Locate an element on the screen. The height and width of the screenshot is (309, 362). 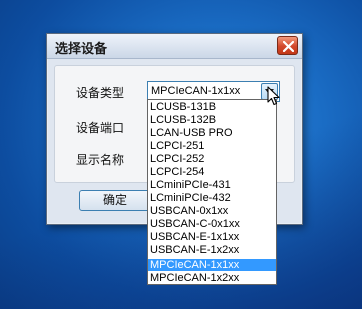
dialog-titlebar: 选择设备 is located at coordinates (174, 46).